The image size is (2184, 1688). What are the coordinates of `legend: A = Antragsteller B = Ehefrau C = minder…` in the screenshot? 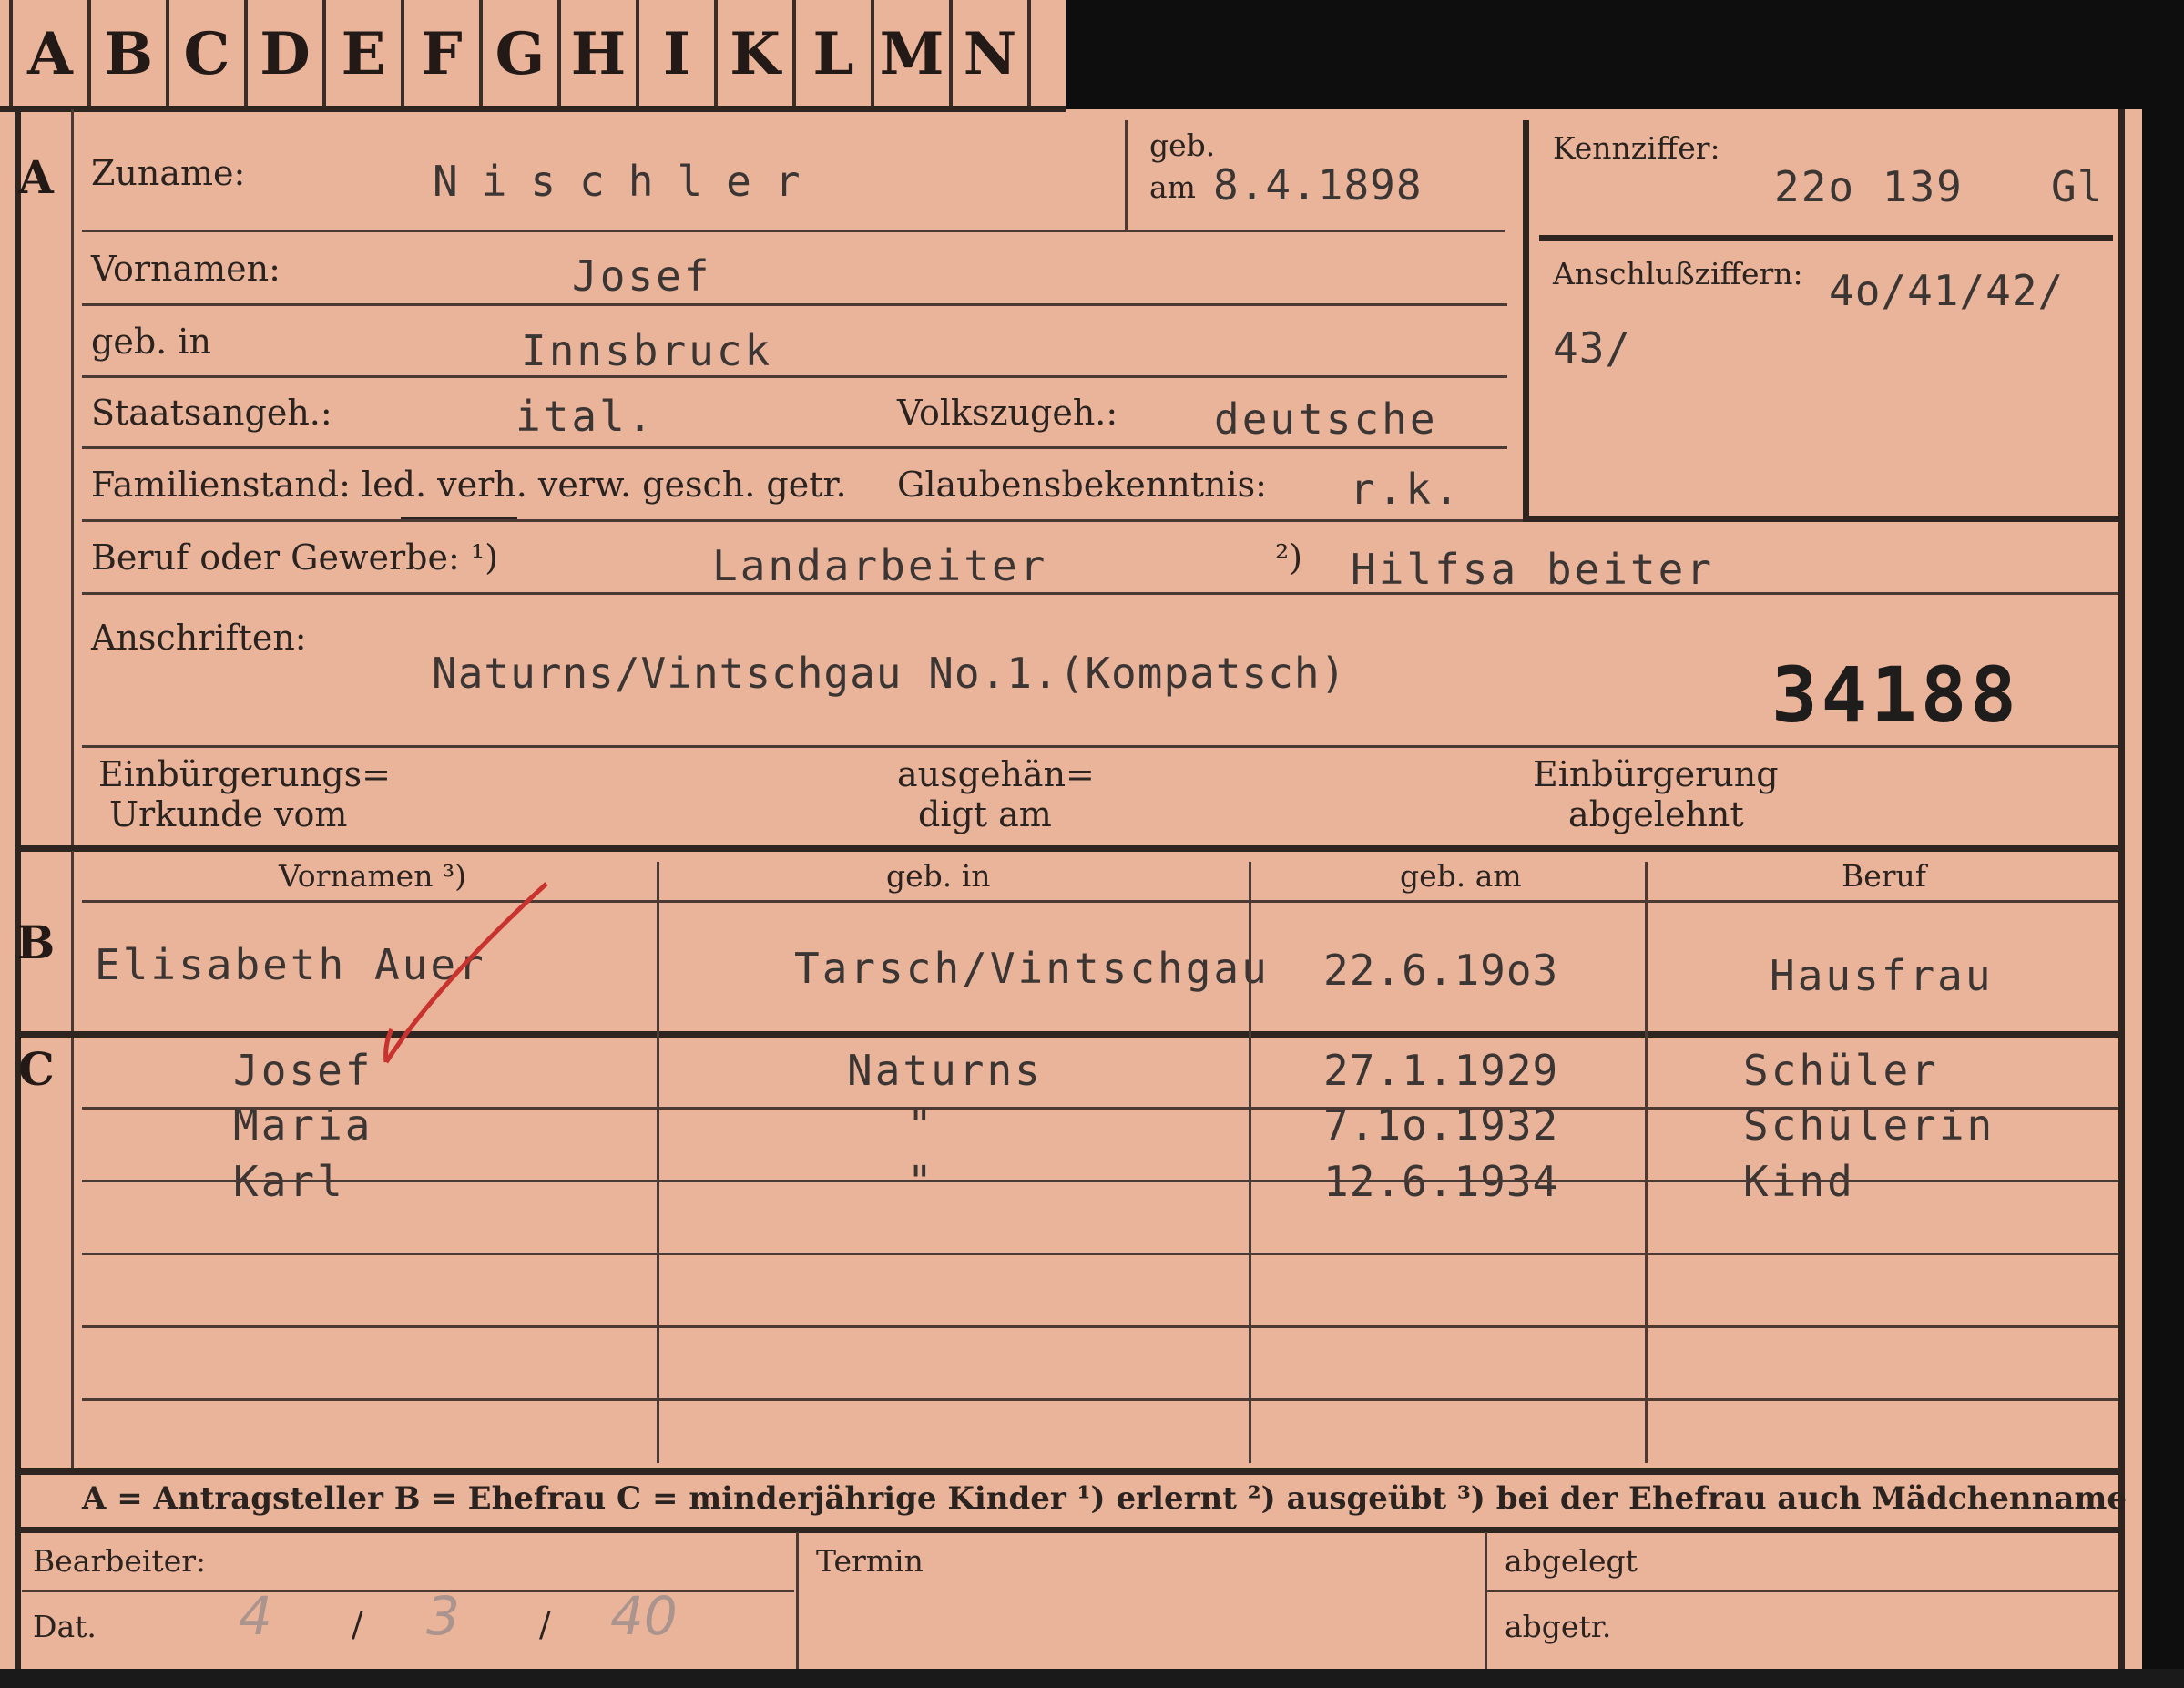 It's located at (1105, 1498).